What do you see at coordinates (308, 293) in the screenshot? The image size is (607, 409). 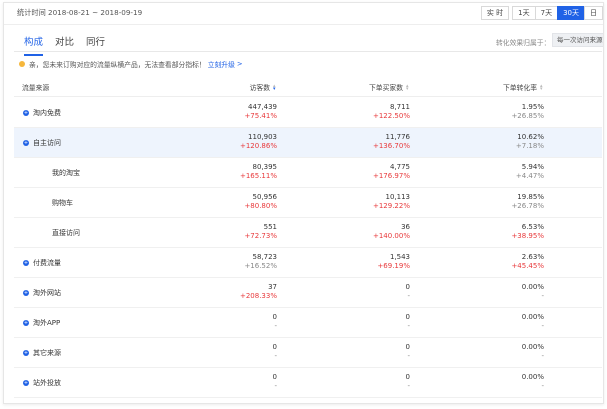 I see `table-row: + 淘外网站 37 +208.33% 0-0.00% -` at bounding box center [308, 293].